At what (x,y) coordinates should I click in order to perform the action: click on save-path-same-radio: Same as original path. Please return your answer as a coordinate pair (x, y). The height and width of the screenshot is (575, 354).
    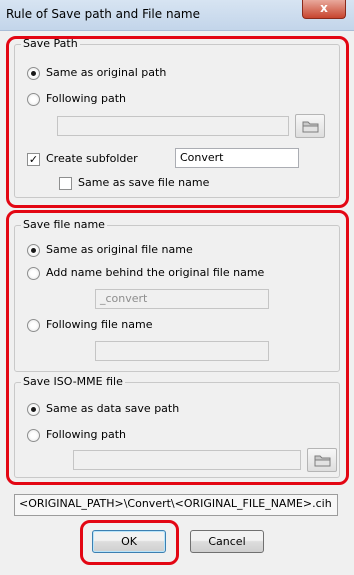
    Looking at the image, I should click on (96, 73).